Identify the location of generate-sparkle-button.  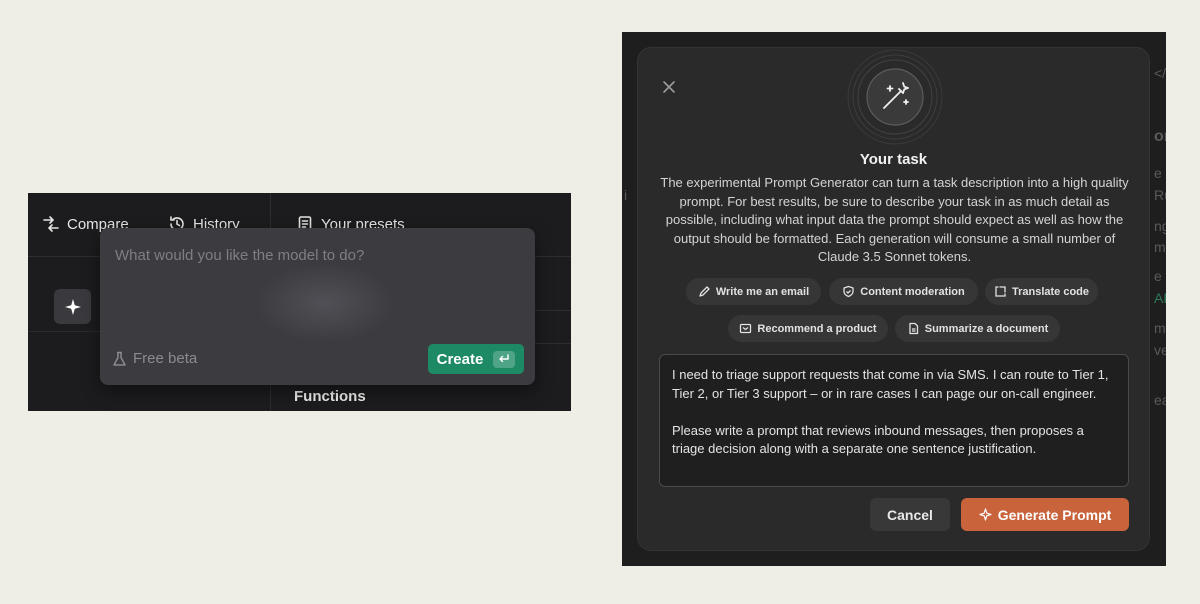
(72, 306).